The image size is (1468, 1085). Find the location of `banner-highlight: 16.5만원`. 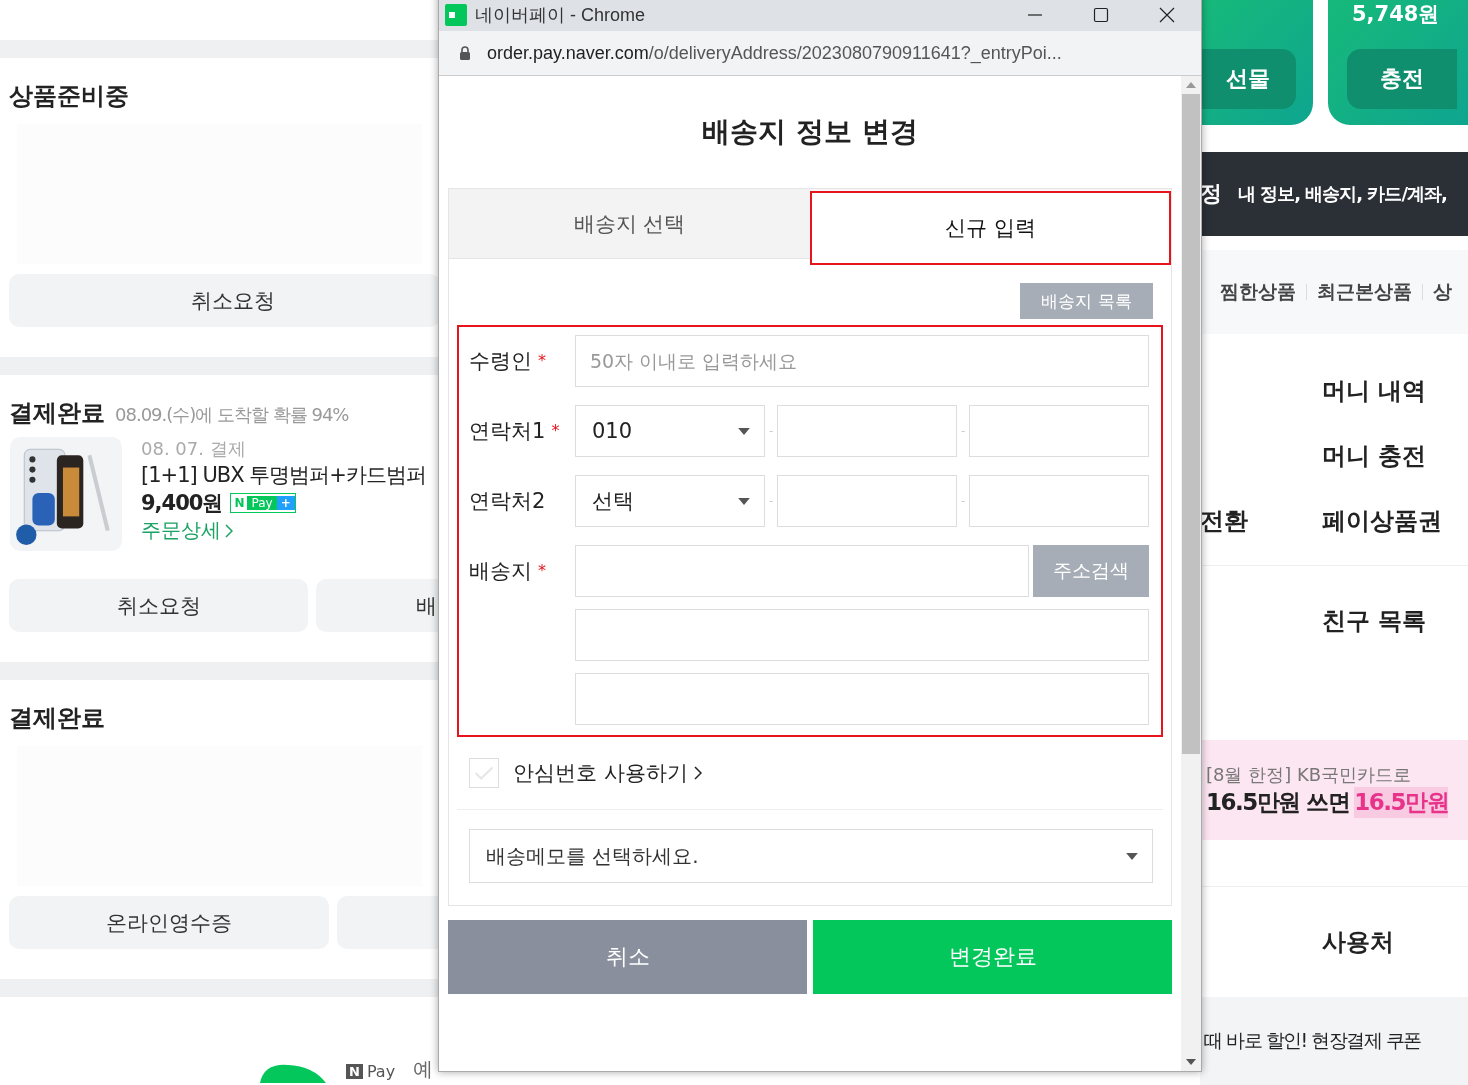

banner-highlight: 16.5만원 is located at coordinates (1401, 802).